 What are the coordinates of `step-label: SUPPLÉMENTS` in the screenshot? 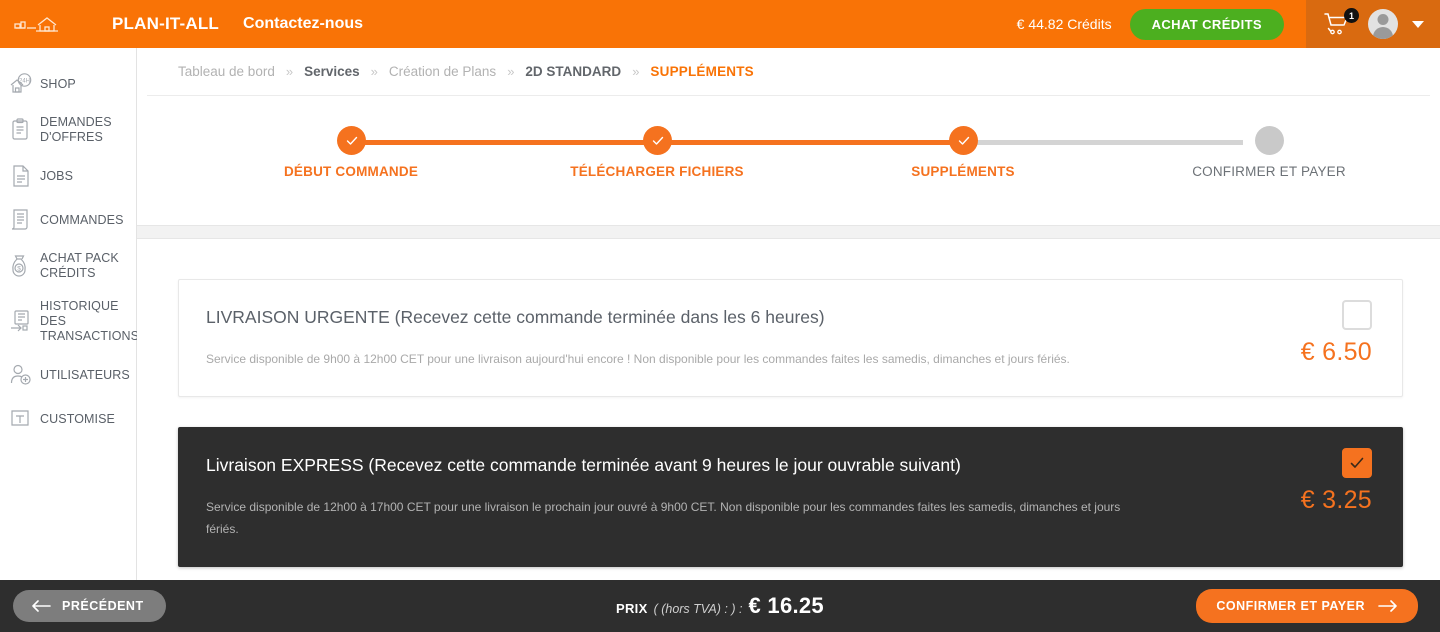 It's located at (963, 171).